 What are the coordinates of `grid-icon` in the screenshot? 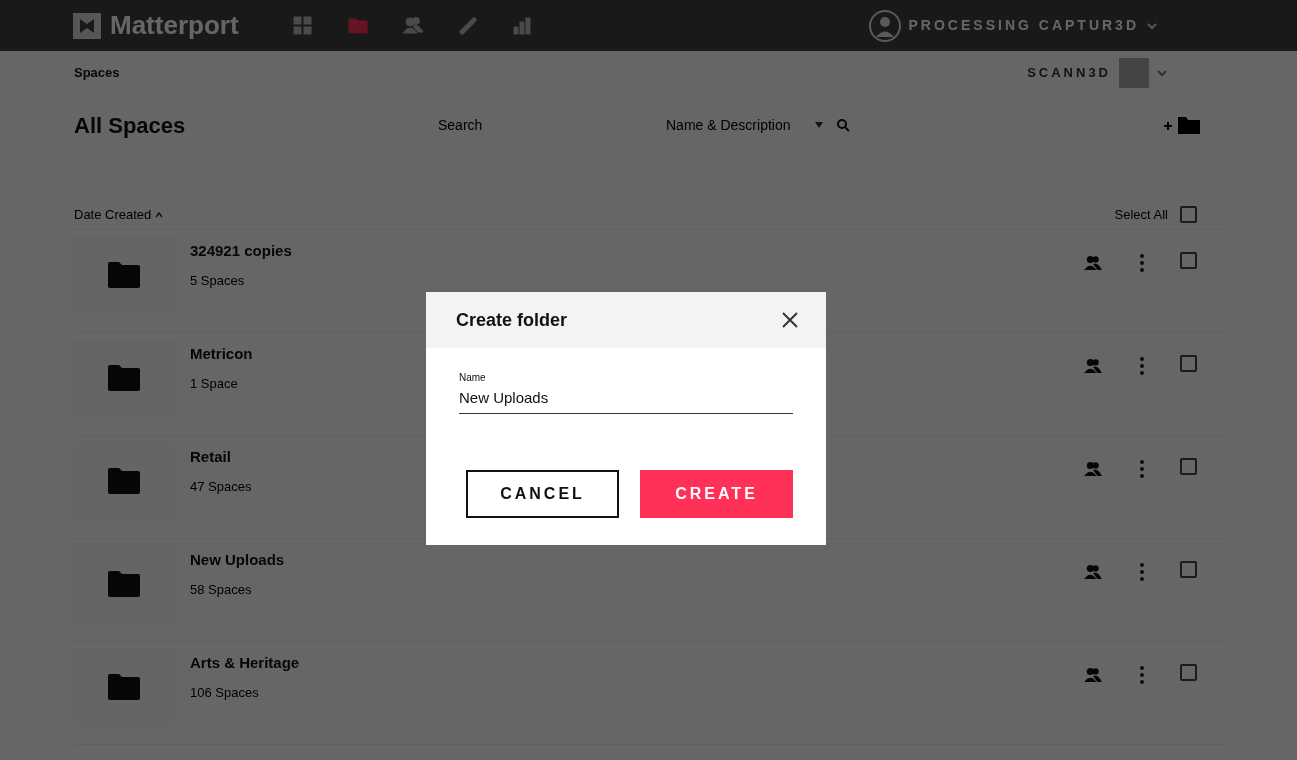 It's located at (303, 25).